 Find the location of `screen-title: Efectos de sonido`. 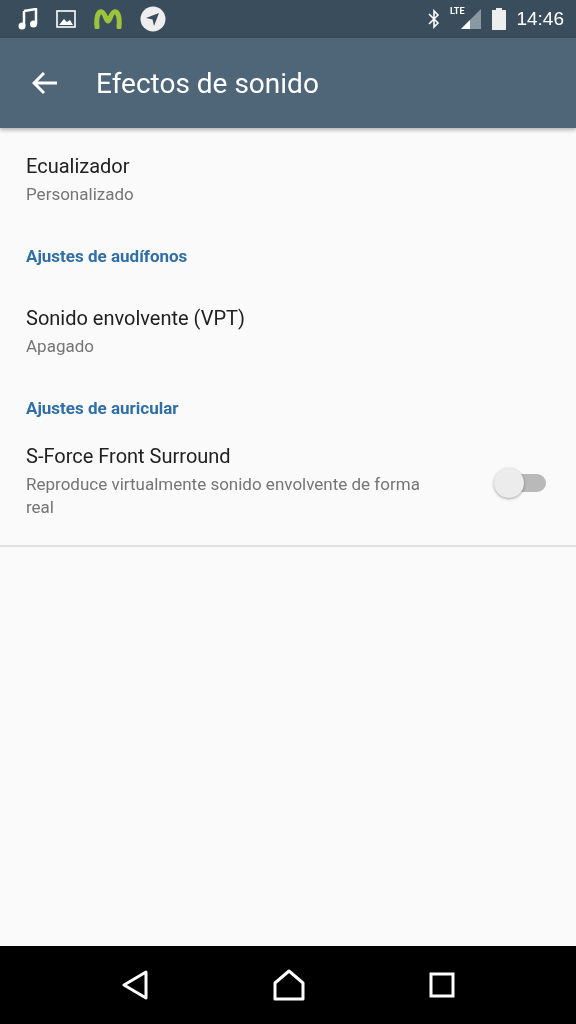

screen-title: Efectos de sonido is located at coordinates (207, 83).